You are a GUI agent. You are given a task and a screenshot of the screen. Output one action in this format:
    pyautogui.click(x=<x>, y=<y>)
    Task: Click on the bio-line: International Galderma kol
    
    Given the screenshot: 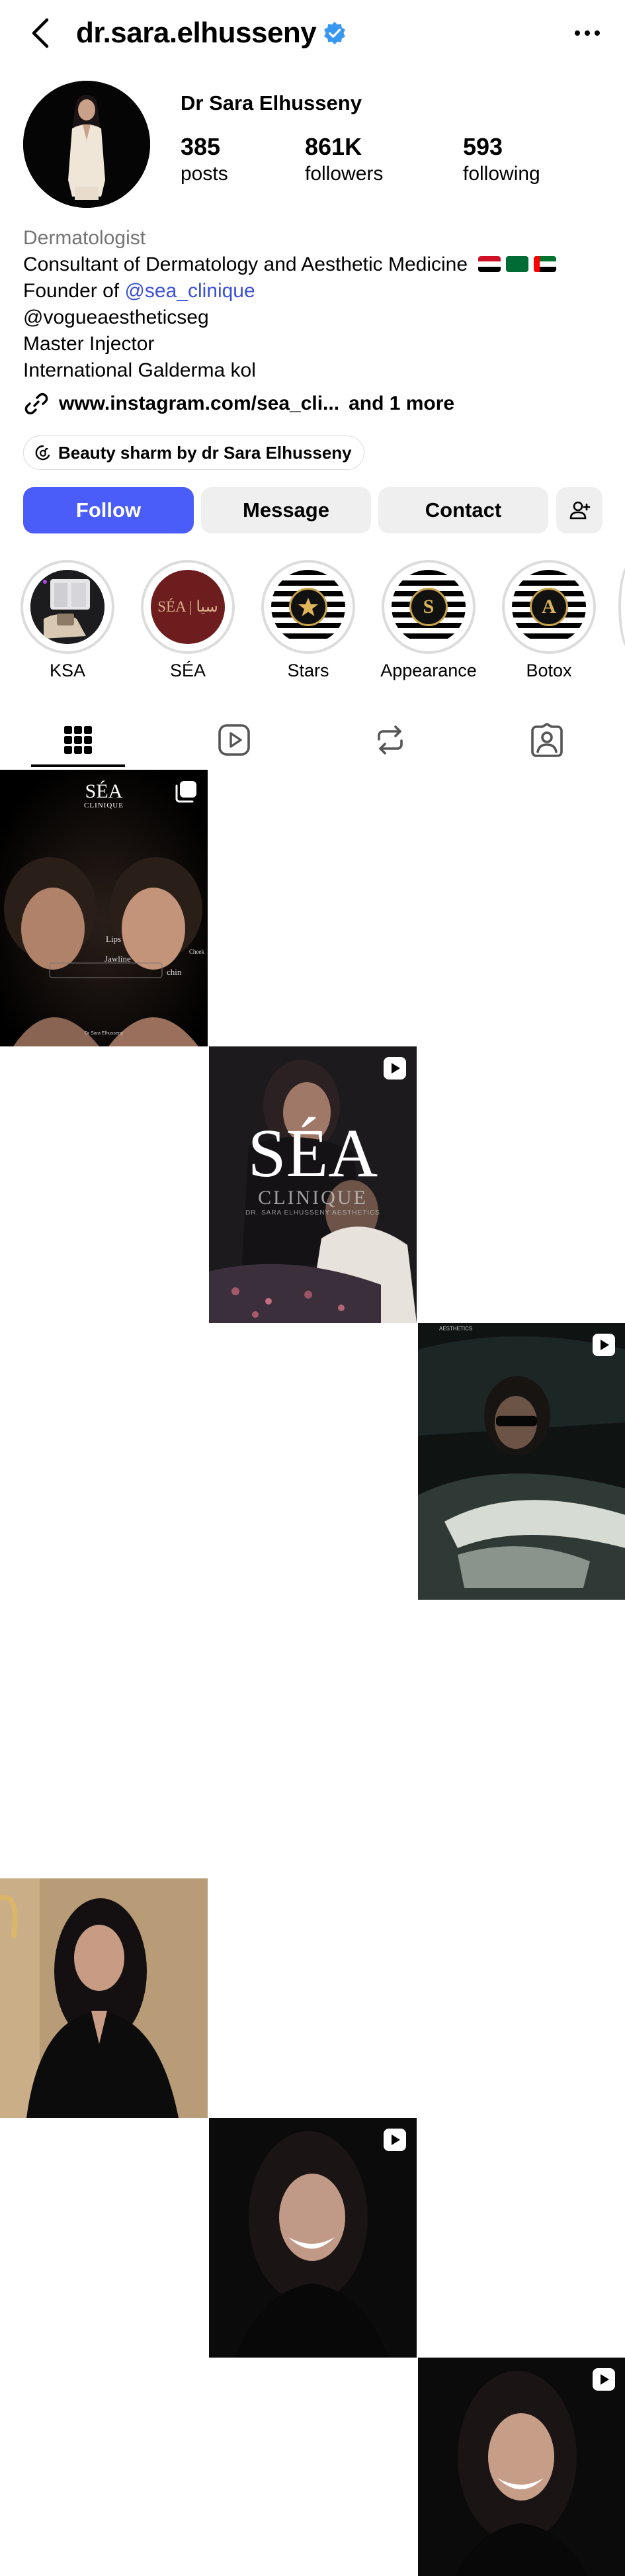 What is the action you would take?
    pyautogui.click(x=139, y=370)
    